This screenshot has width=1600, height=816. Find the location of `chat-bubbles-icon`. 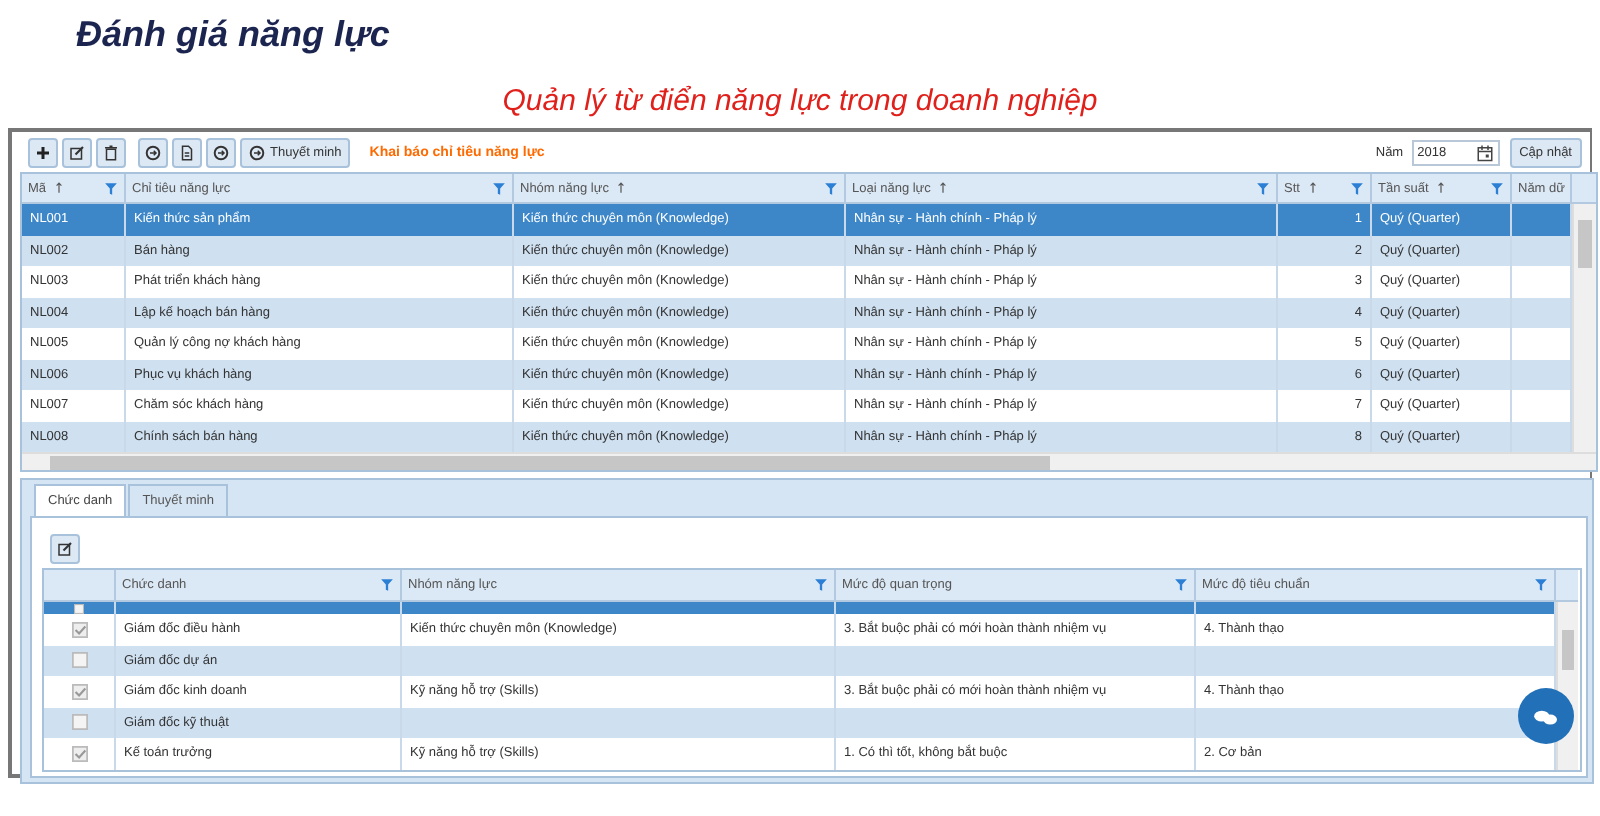

chat-bubbles-icon is located at coordinates (1546, 716).